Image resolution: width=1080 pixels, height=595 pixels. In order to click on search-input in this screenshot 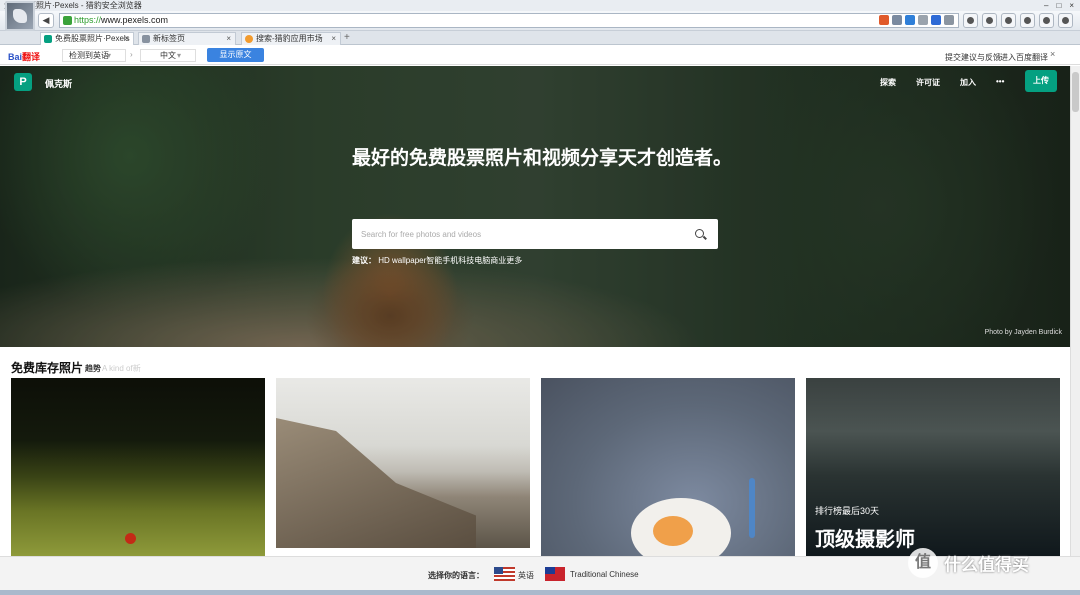, I will do `click(517, 234)`.